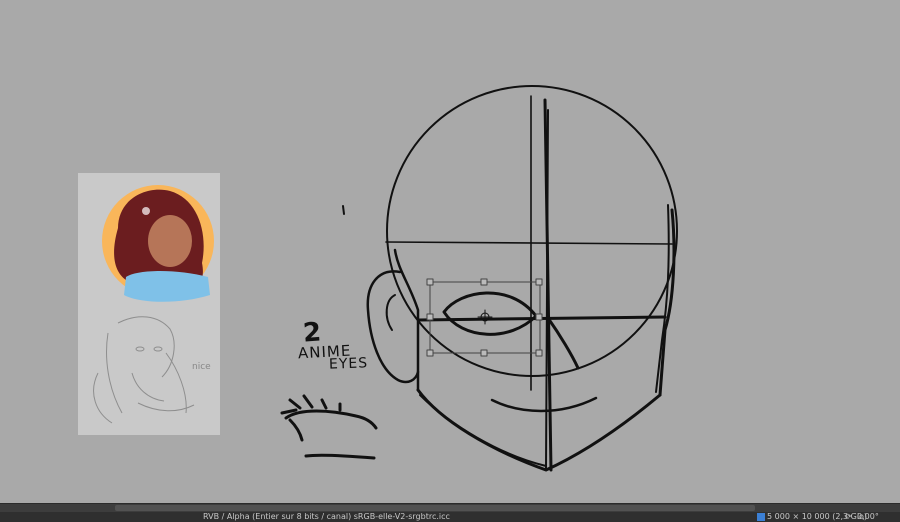  Describe the element at coordinates (329, 427) in the screenshot. I see `anime-eye-sketch` at that location.